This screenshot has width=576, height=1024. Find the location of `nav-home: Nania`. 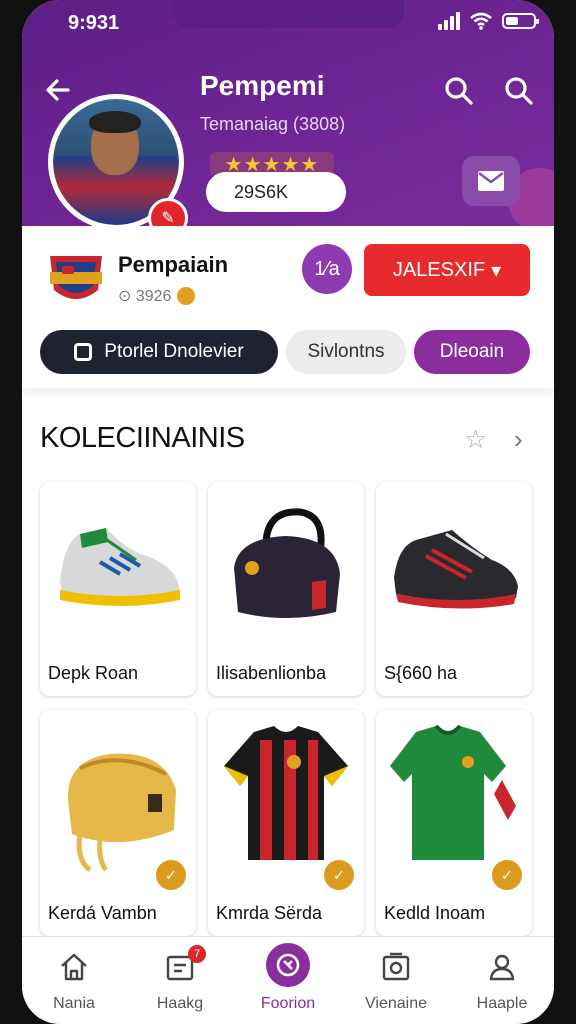

nav-home: Nania is located at coordinates (74, 980).